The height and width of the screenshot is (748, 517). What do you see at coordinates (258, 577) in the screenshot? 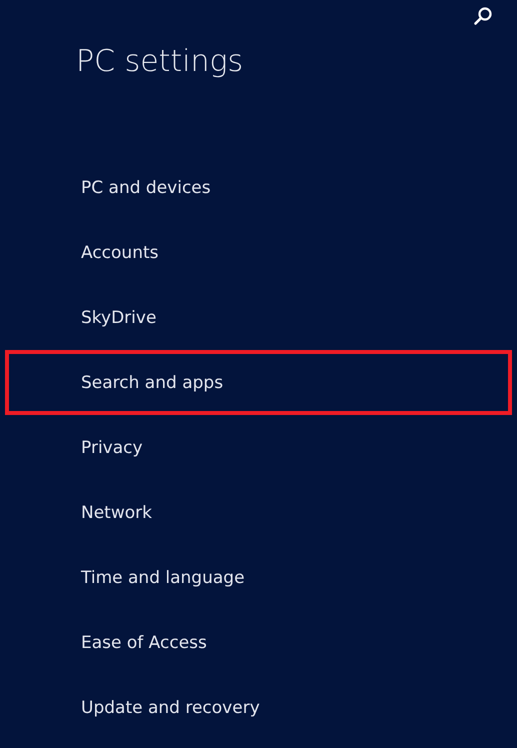
I see `settings-item: Time and language` at bounding box center [258, 577].